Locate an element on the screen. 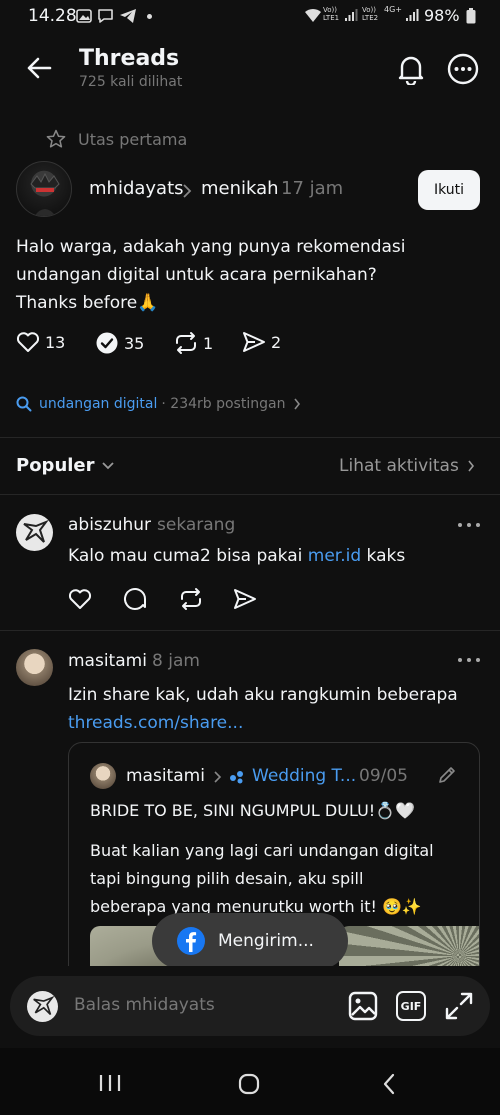  share-action: 2 is located at coordinates (261, 342).